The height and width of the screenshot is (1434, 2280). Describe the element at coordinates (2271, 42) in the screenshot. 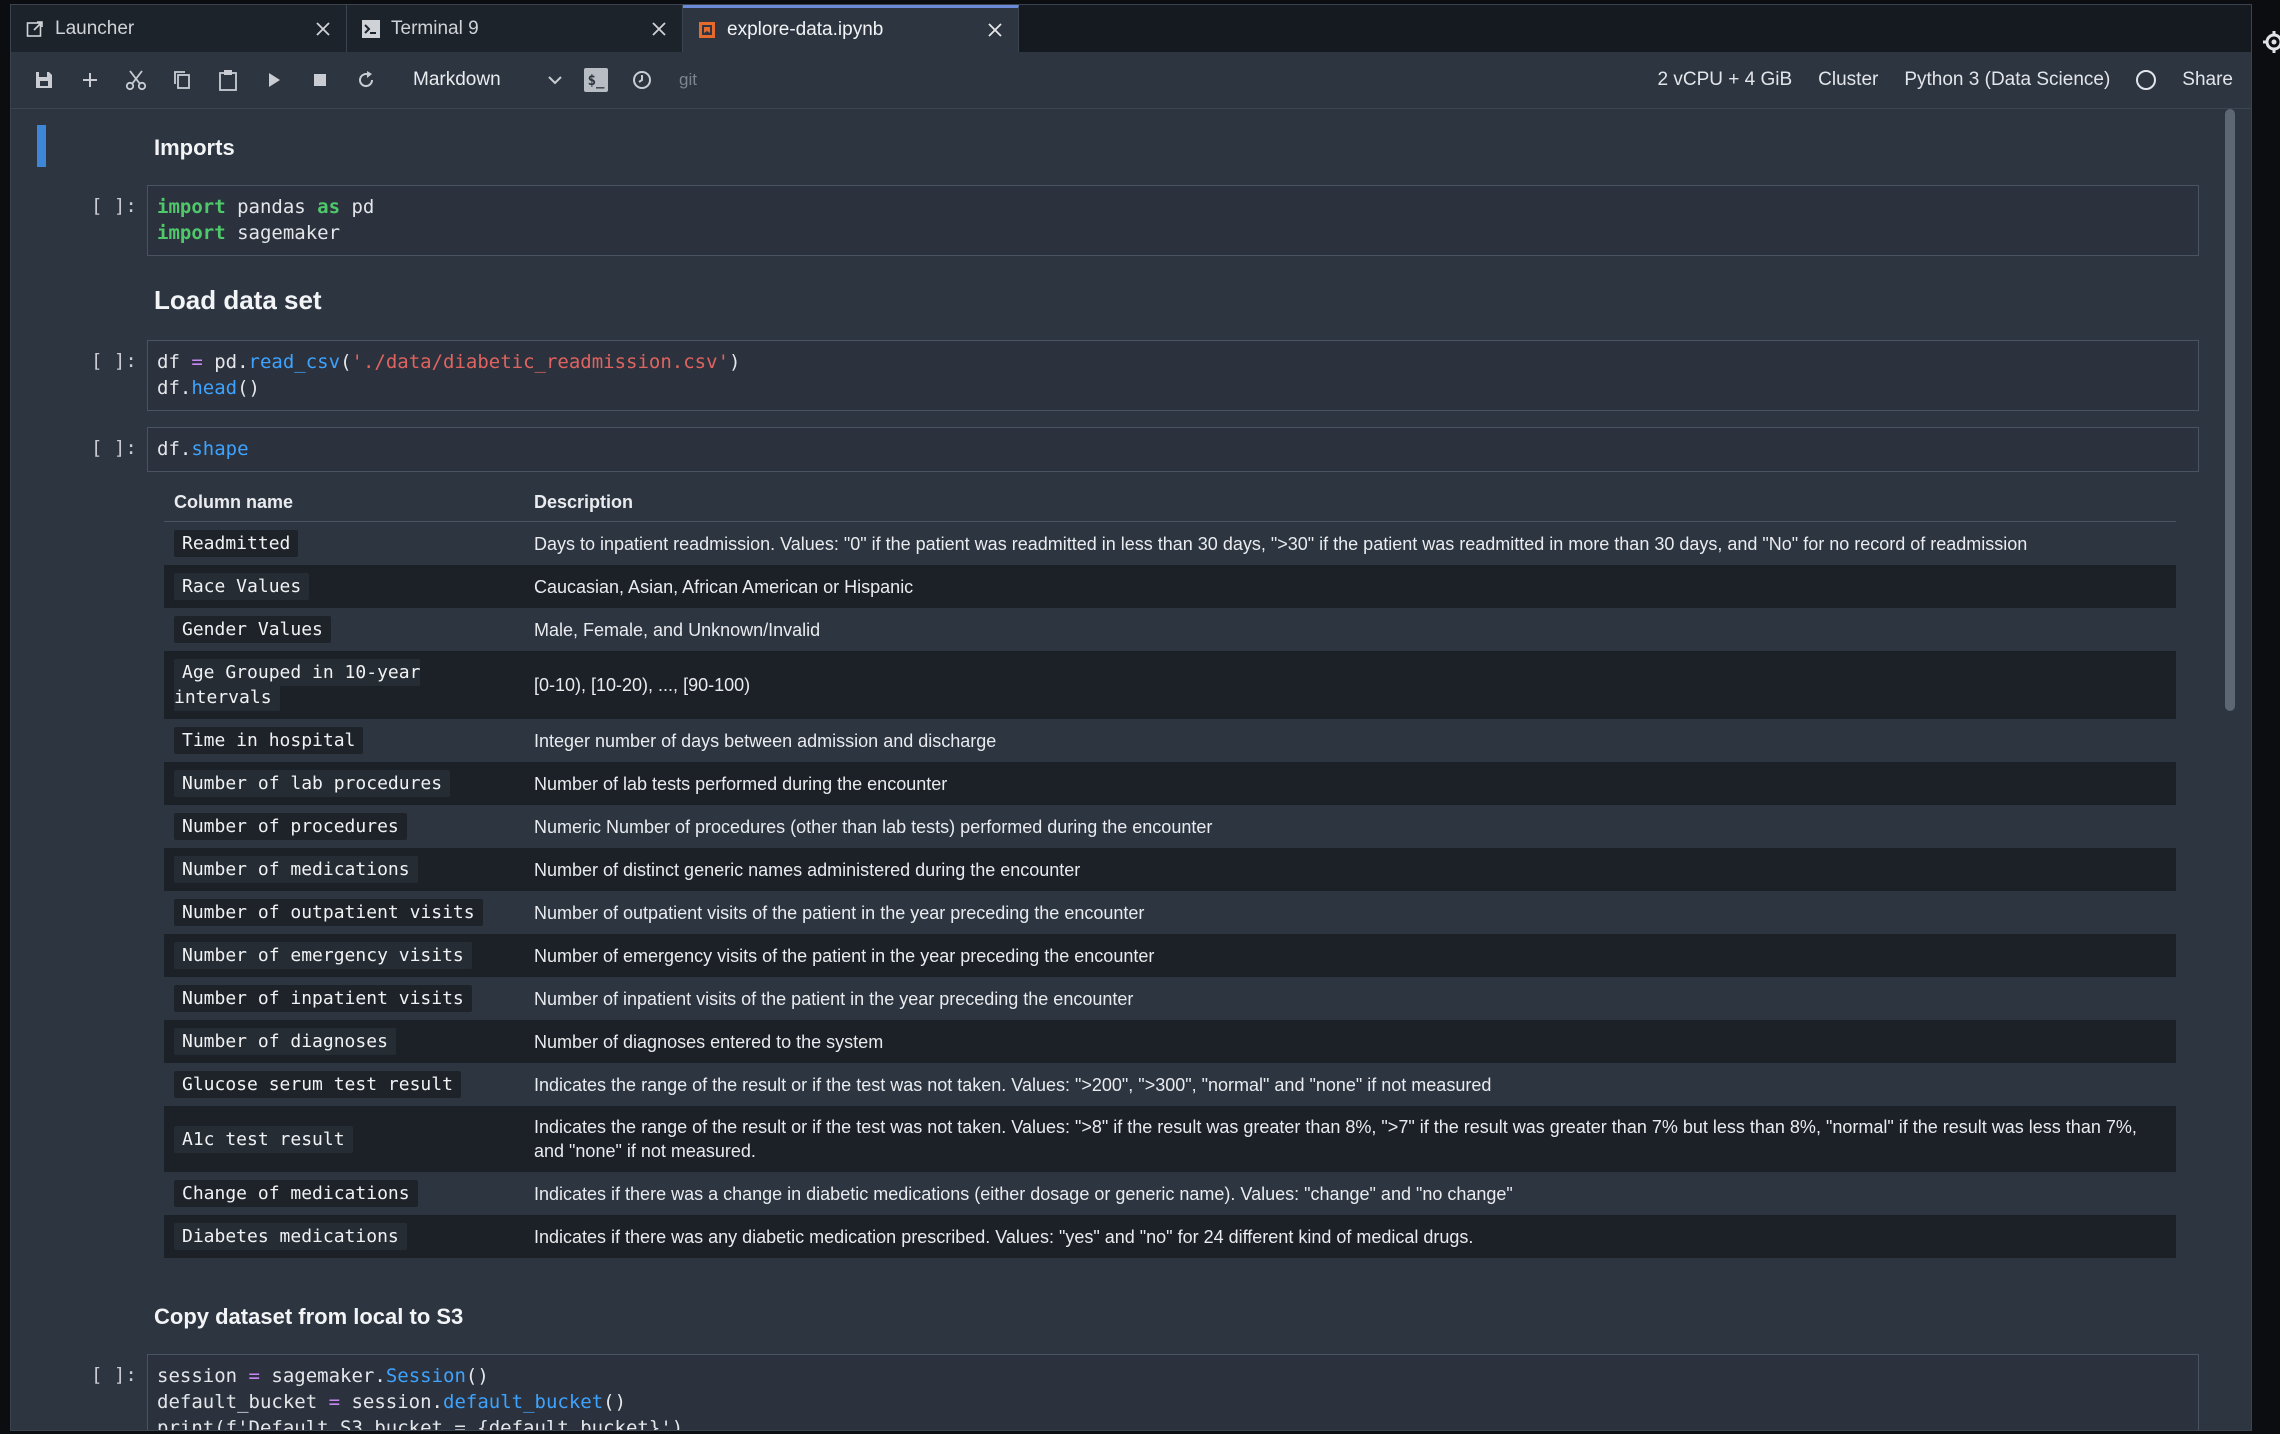

I see `gear-icon` at that location.